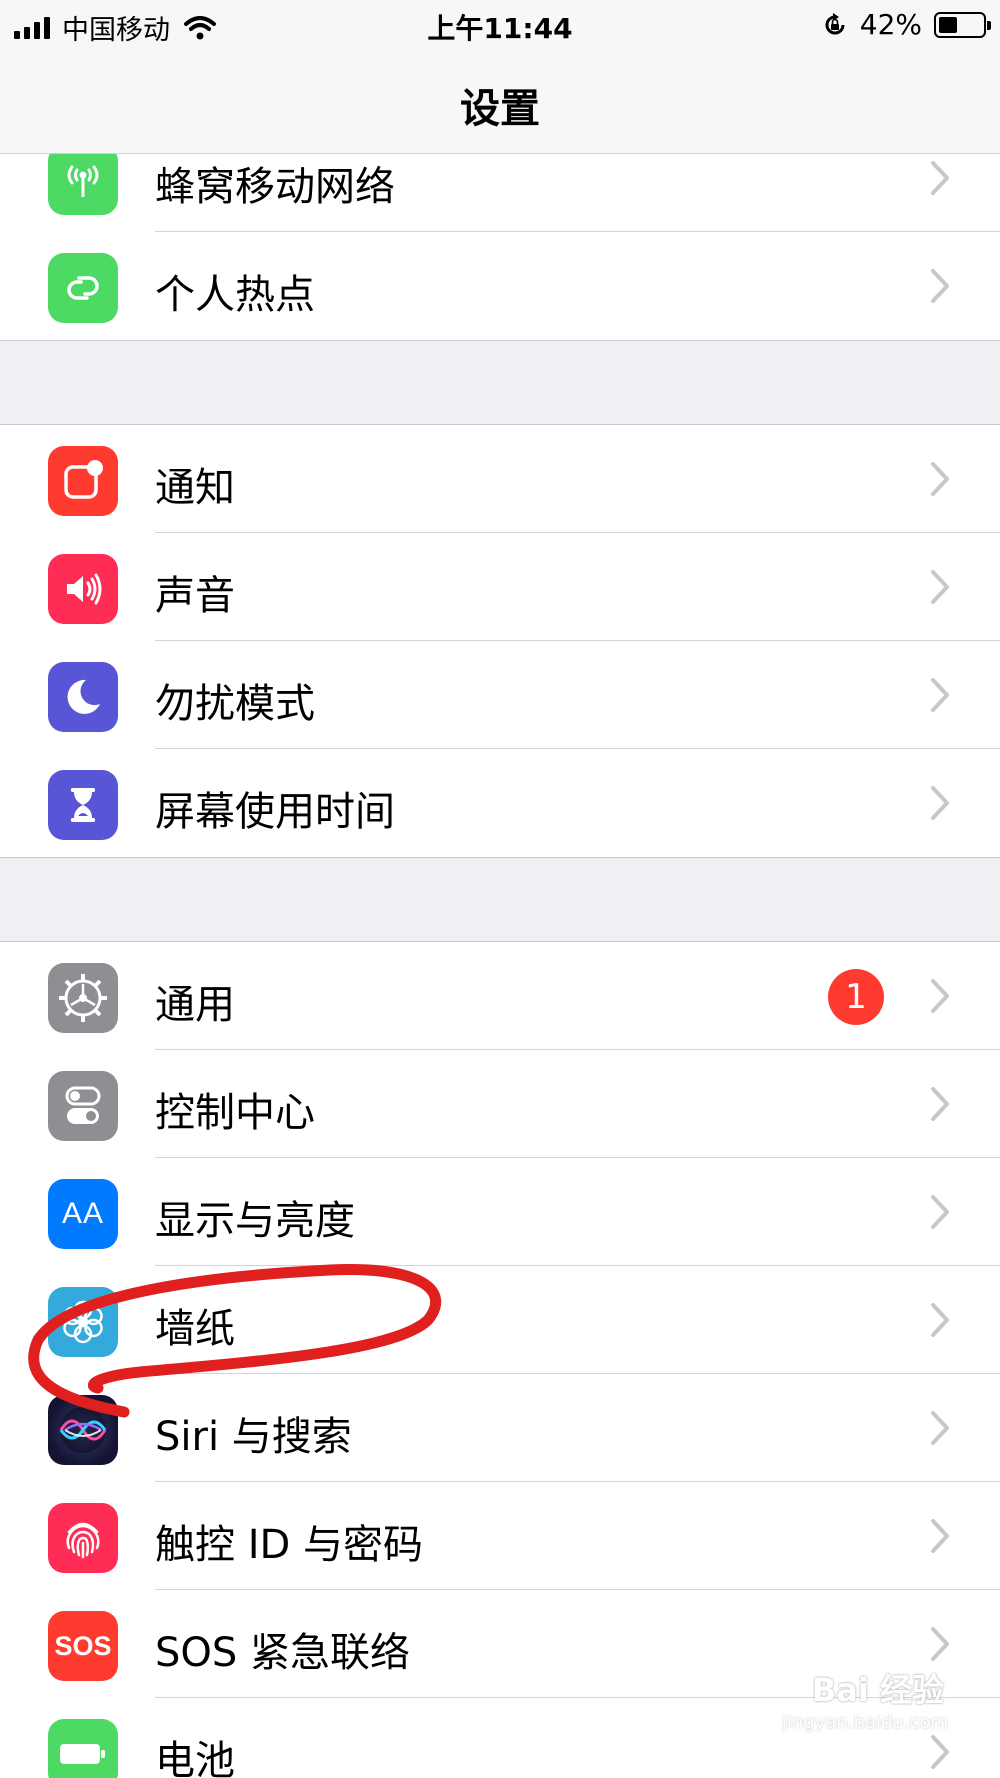  I want to click on row-label: 触控 ID 与密码, so click(289, 1545).